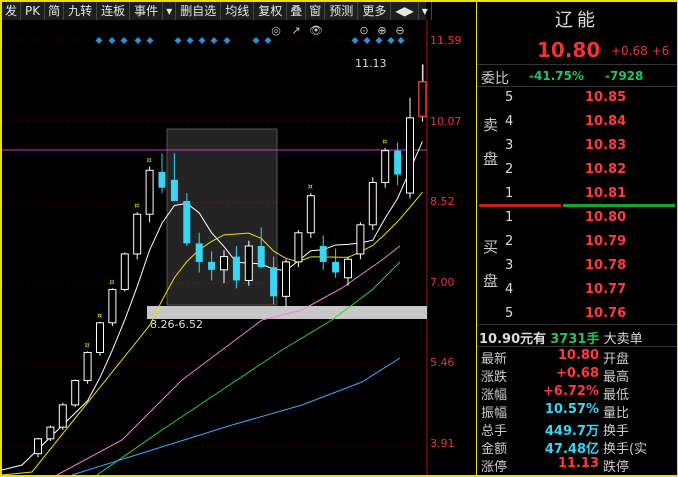  What do you see at coordinates (114, 11) in the screenshot?
I see `toolbar-item-4: 连板` at bounding box center [114, 11].